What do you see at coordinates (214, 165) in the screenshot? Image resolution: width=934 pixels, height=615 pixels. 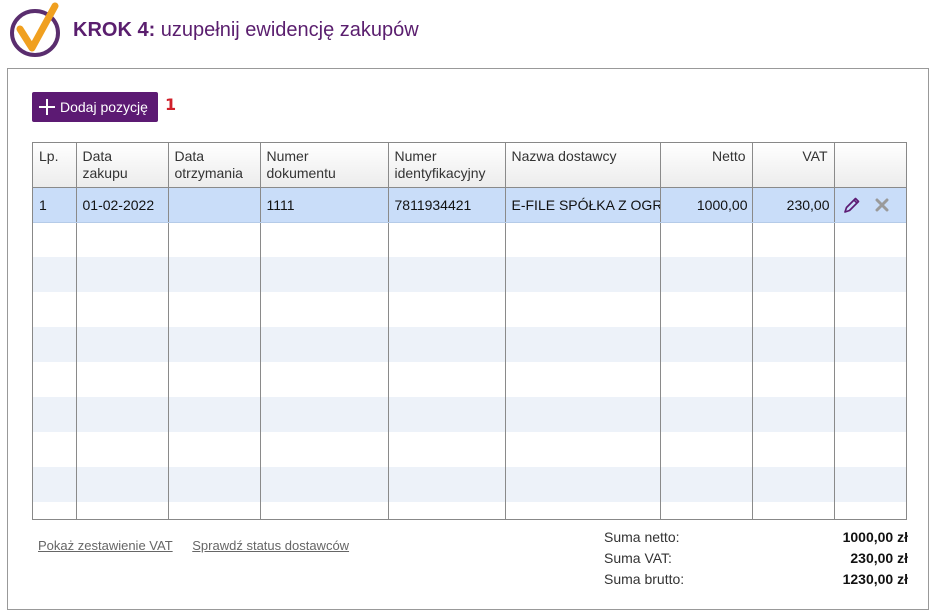 I see `column-header-data-otrzymania: Data otrzymania` at bounding box center [214, 165].